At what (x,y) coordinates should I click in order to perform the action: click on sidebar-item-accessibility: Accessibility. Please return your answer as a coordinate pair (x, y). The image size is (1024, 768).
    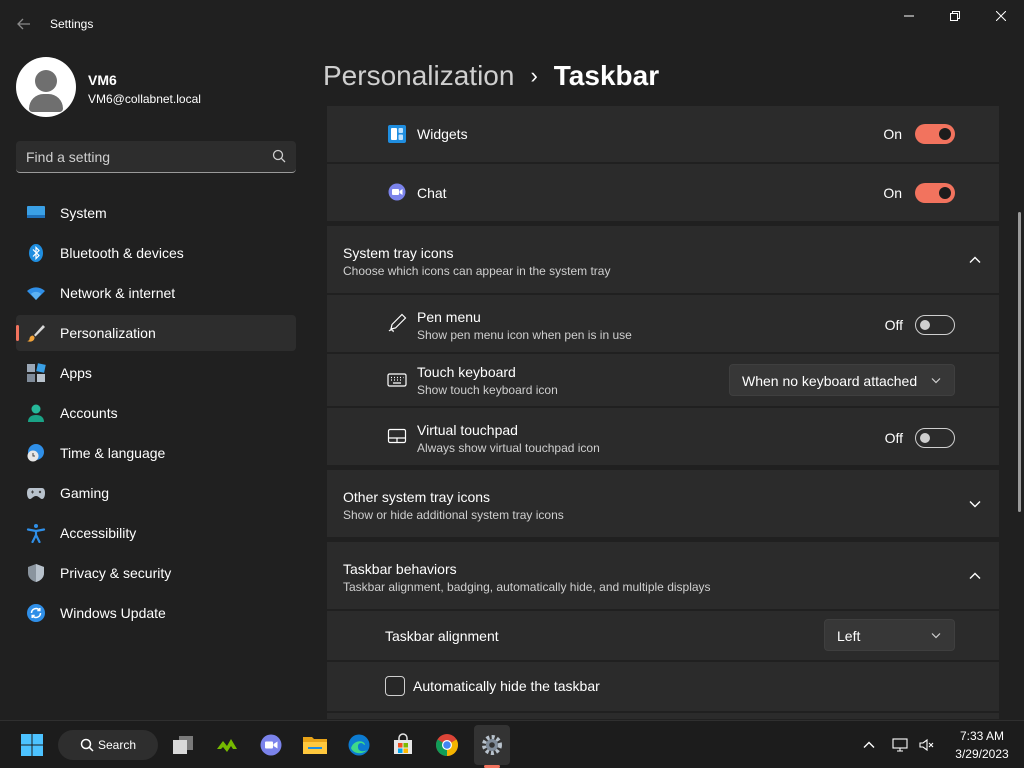
    Looking at the image, I should click on (156, 533).